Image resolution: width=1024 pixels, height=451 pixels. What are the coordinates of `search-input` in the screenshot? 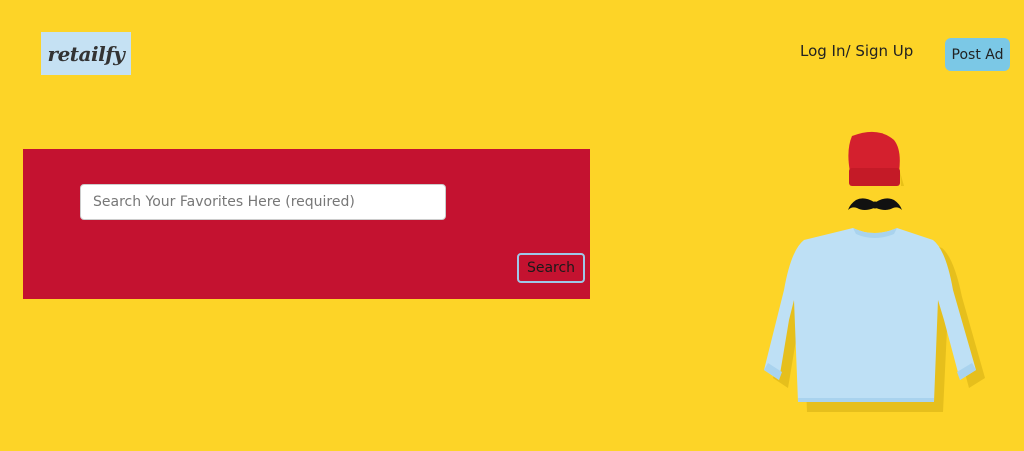 It's located at (263, 202).